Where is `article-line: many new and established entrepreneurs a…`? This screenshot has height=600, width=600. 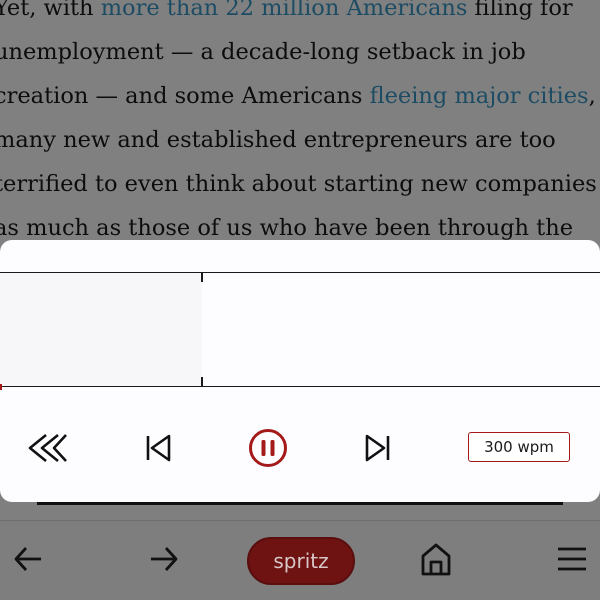
article-line: many new and established entrepreneurs a… is located at coordinates (278, 140).